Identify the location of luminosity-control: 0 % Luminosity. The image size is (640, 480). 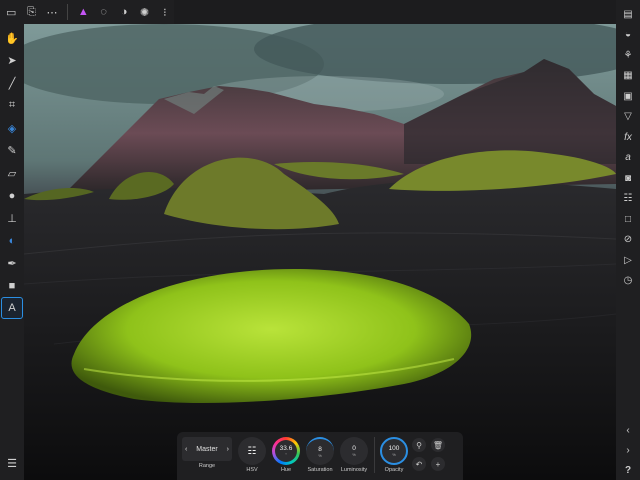
(354, 455).